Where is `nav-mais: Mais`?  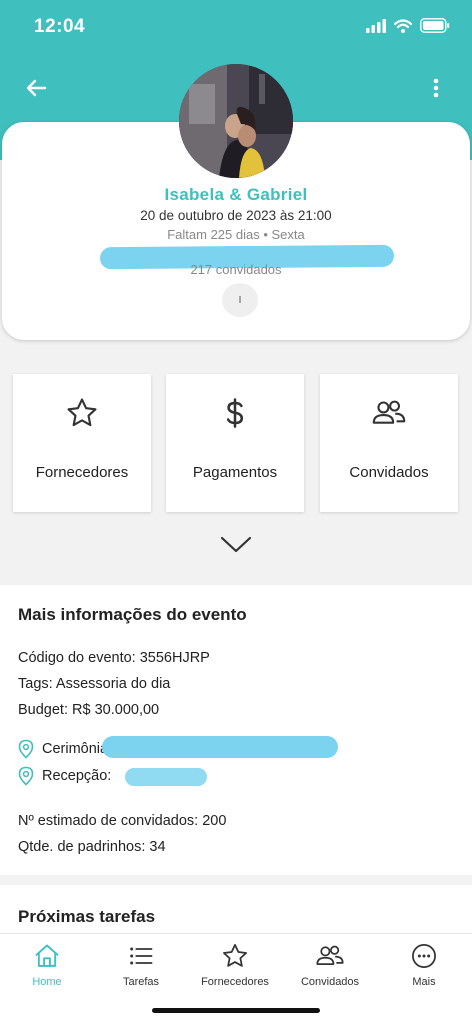 nav-mais: Mais is located at coordinates (424, 965).